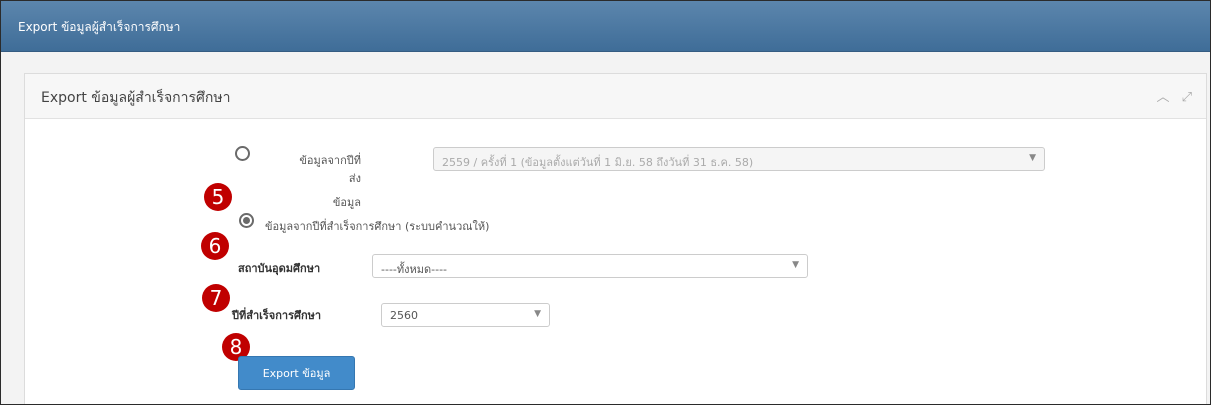  Describe the element at coordinates (414, 269) in the screenshot. I see `institution-select-value: ----ทั้งหมด----` at that location.